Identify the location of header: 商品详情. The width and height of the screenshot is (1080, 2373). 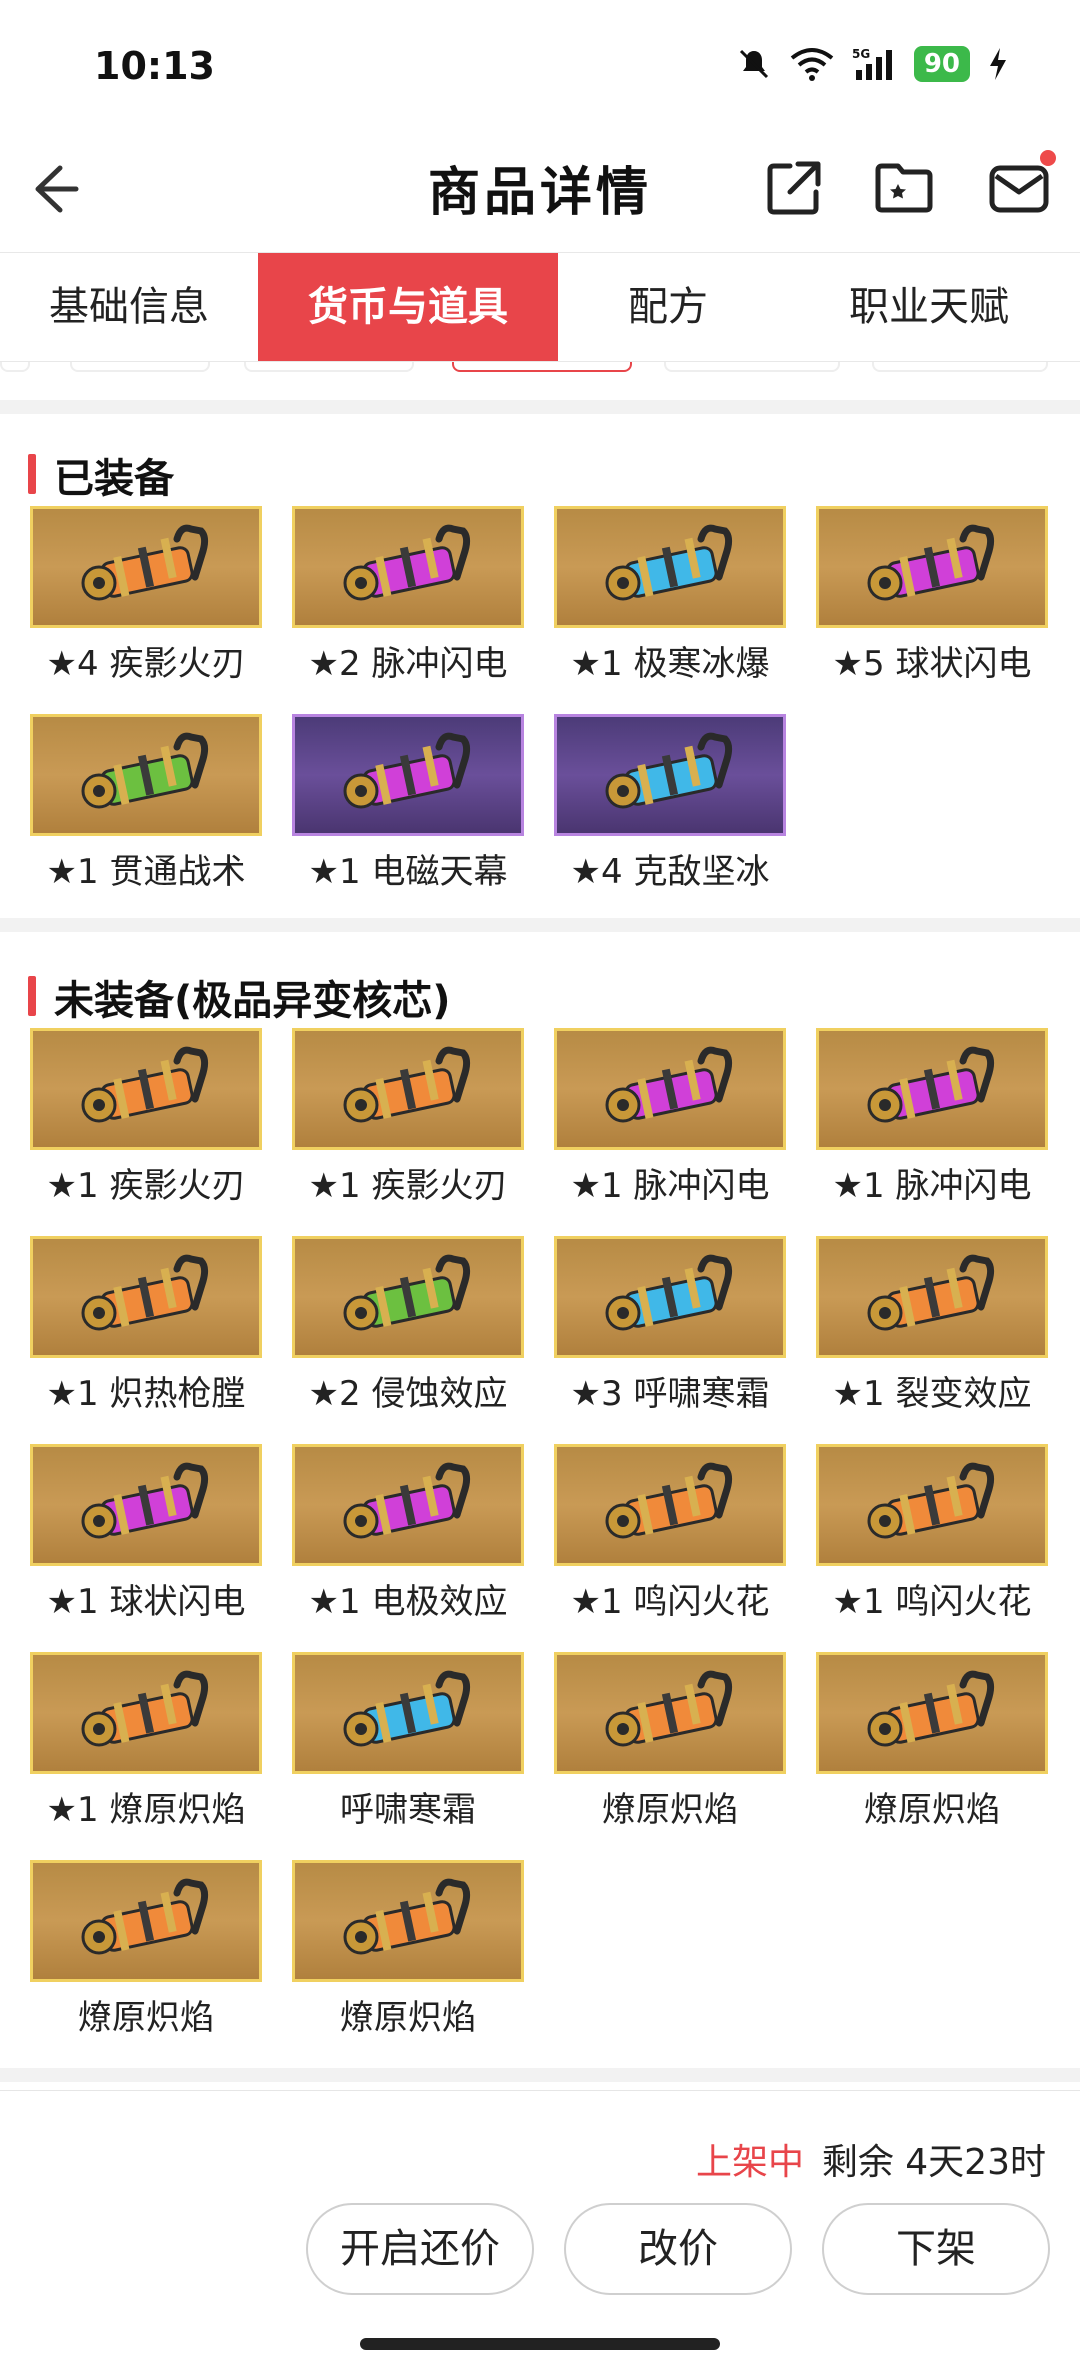
(540, 196).